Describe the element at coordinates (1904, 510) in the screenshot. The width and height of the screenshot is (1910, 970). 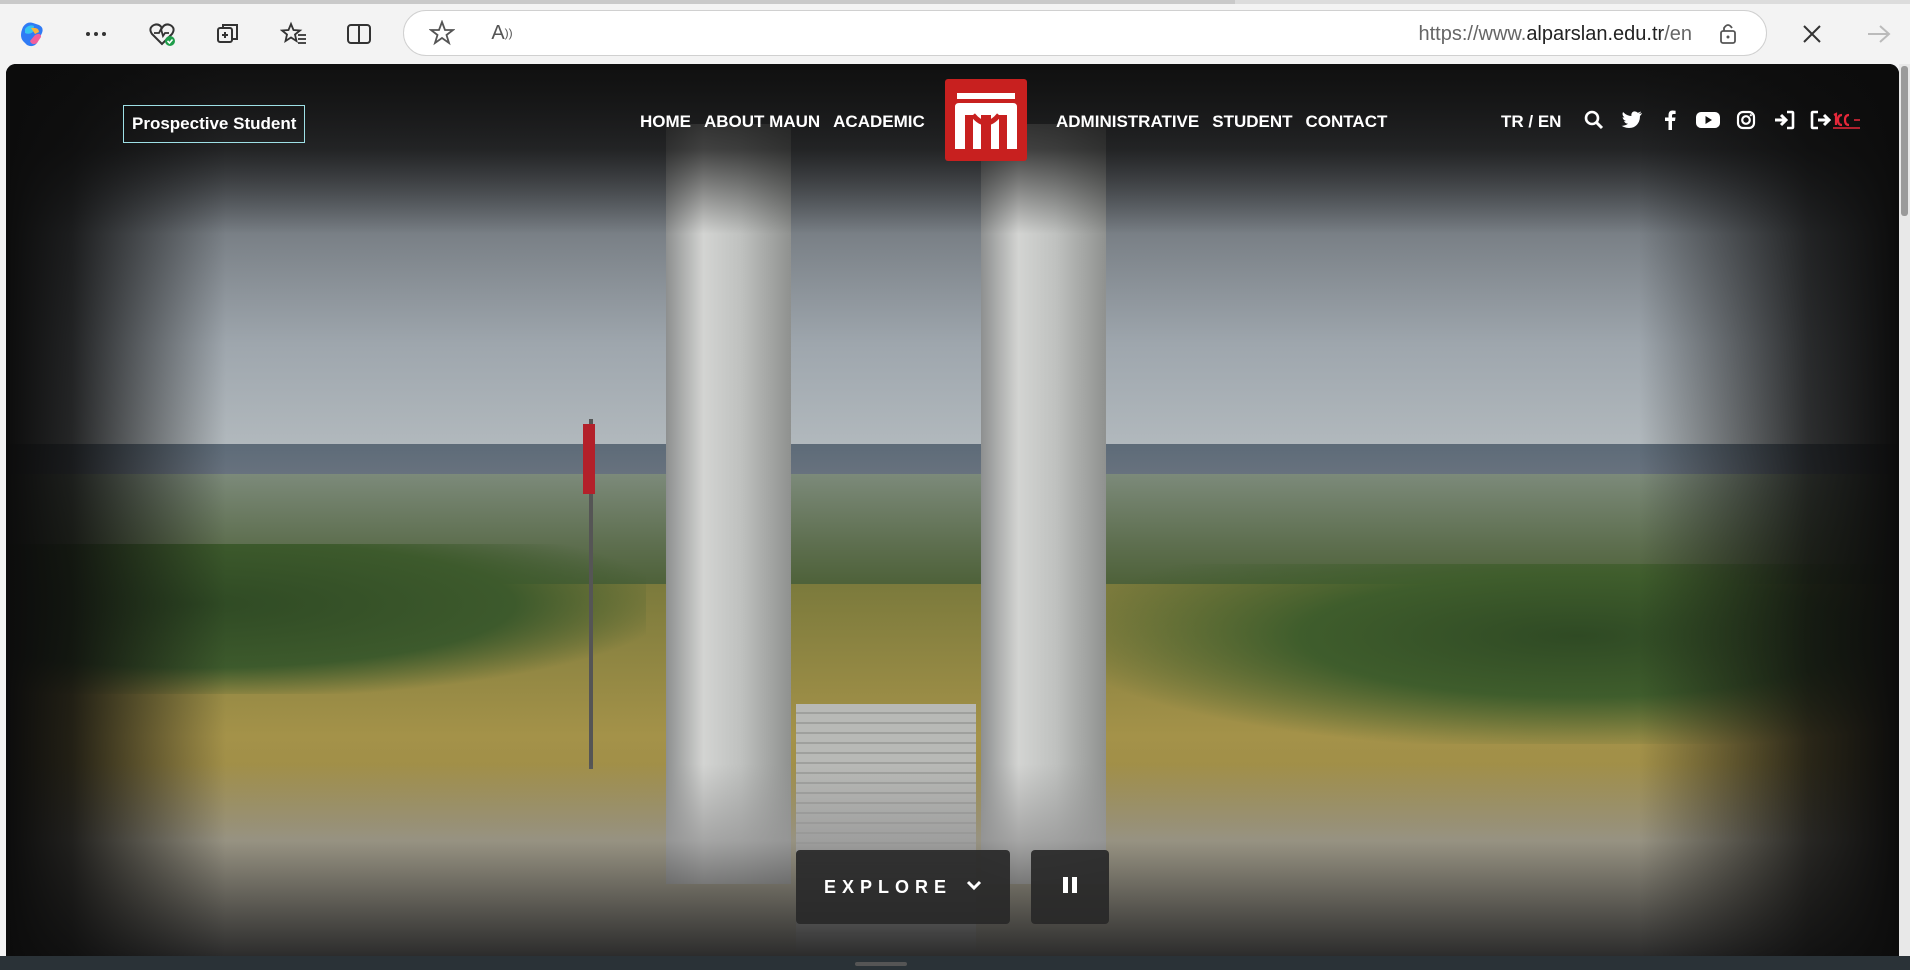
I see `page-scrollbar` at that location.